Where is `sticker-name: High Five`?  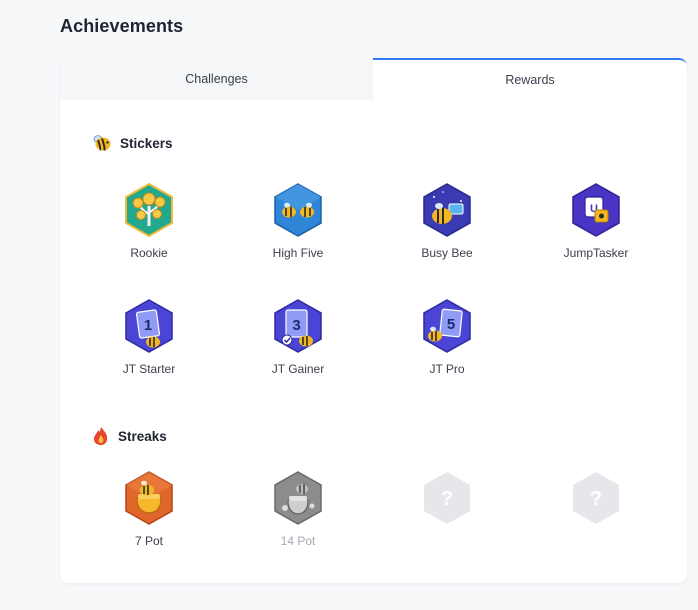 sticker-name: High Five is located at coordinates (298, 253).